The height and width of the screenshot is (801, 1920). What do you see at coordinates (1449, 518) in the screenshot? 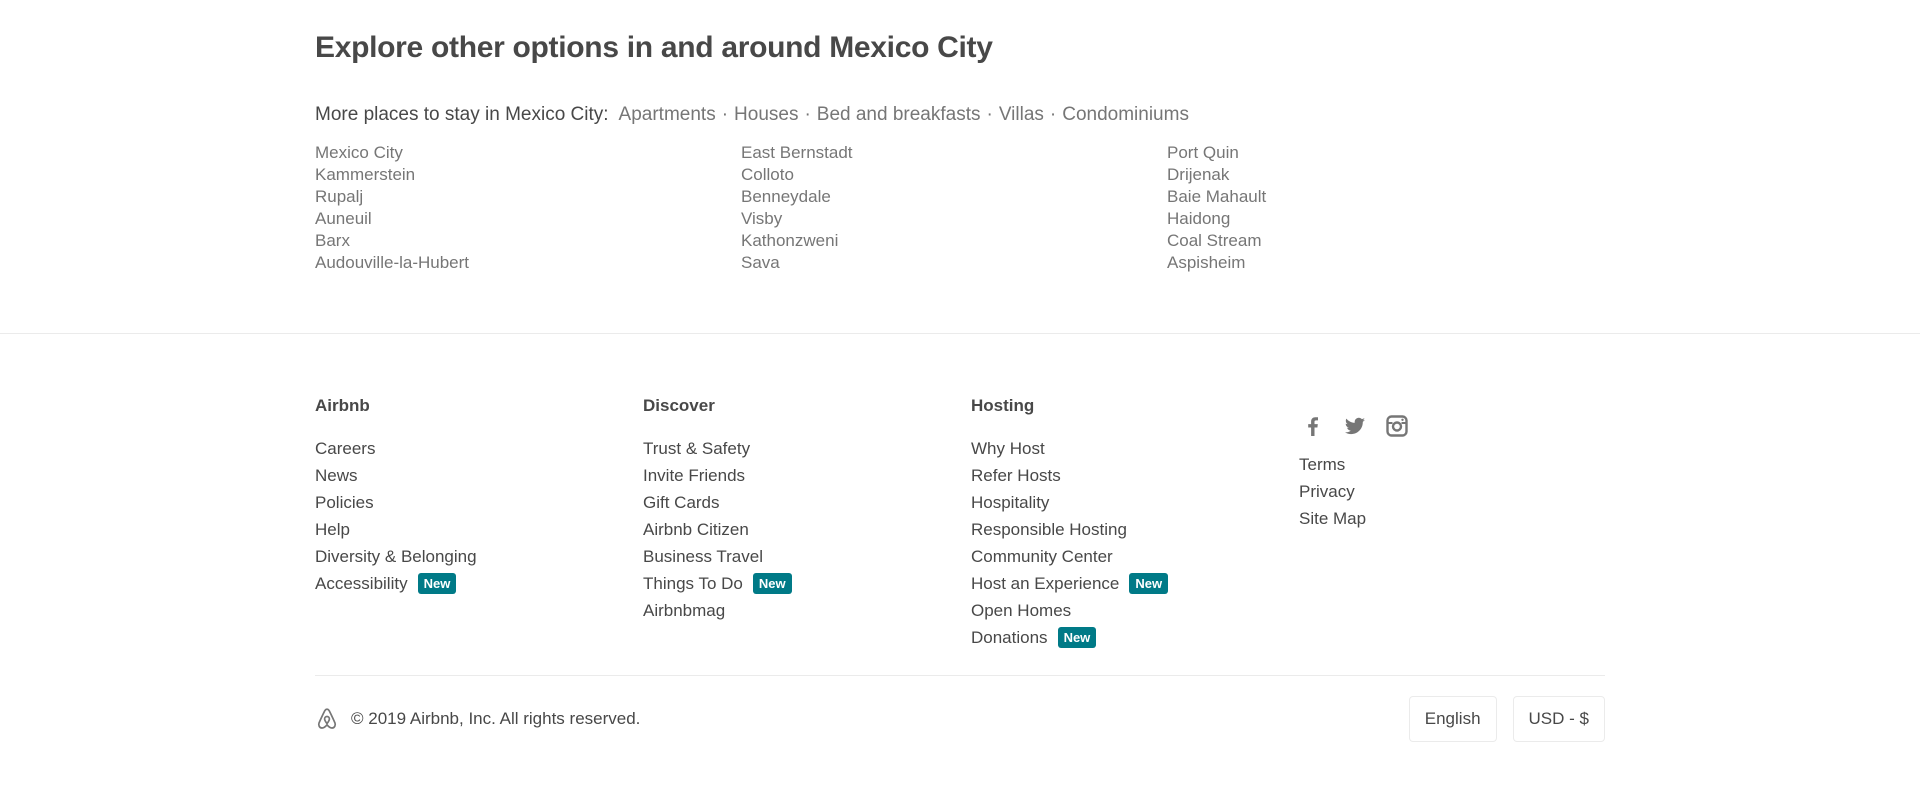
I see `footer-link-site-map: Site Map` at bounding box center [1449, 518].